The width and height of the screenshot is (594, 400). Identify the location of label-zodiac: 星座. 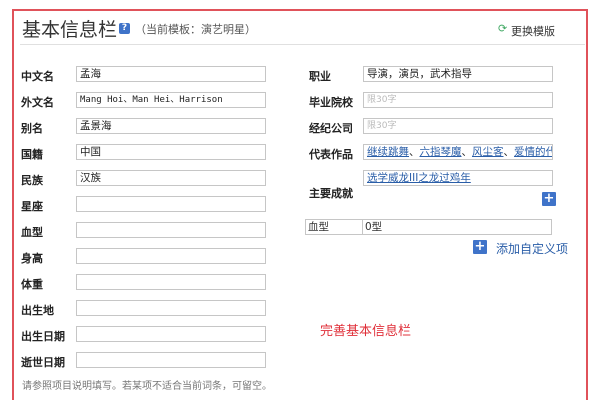
(32, 206).